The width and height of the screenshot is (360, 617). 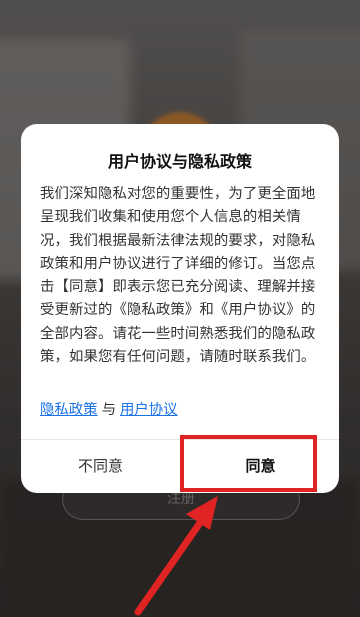 What do you see at coordinates (69, 410) in the screenshot?
I see `privacy-policy-link: 隐私政策` at bounding box center [69, 410].